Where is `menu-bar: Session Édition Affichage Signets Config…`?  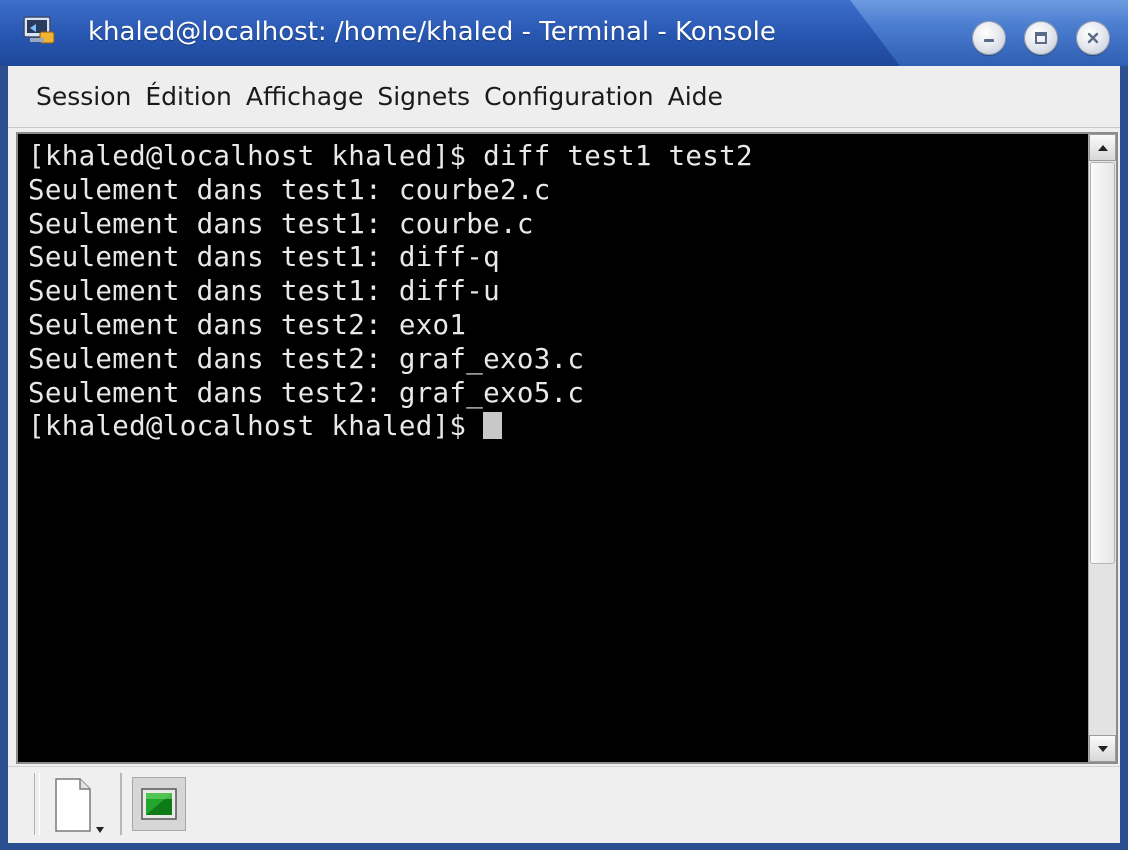 menu-bar: Session Édition Affichage Signets Config… is located at coordinates (564, 97).